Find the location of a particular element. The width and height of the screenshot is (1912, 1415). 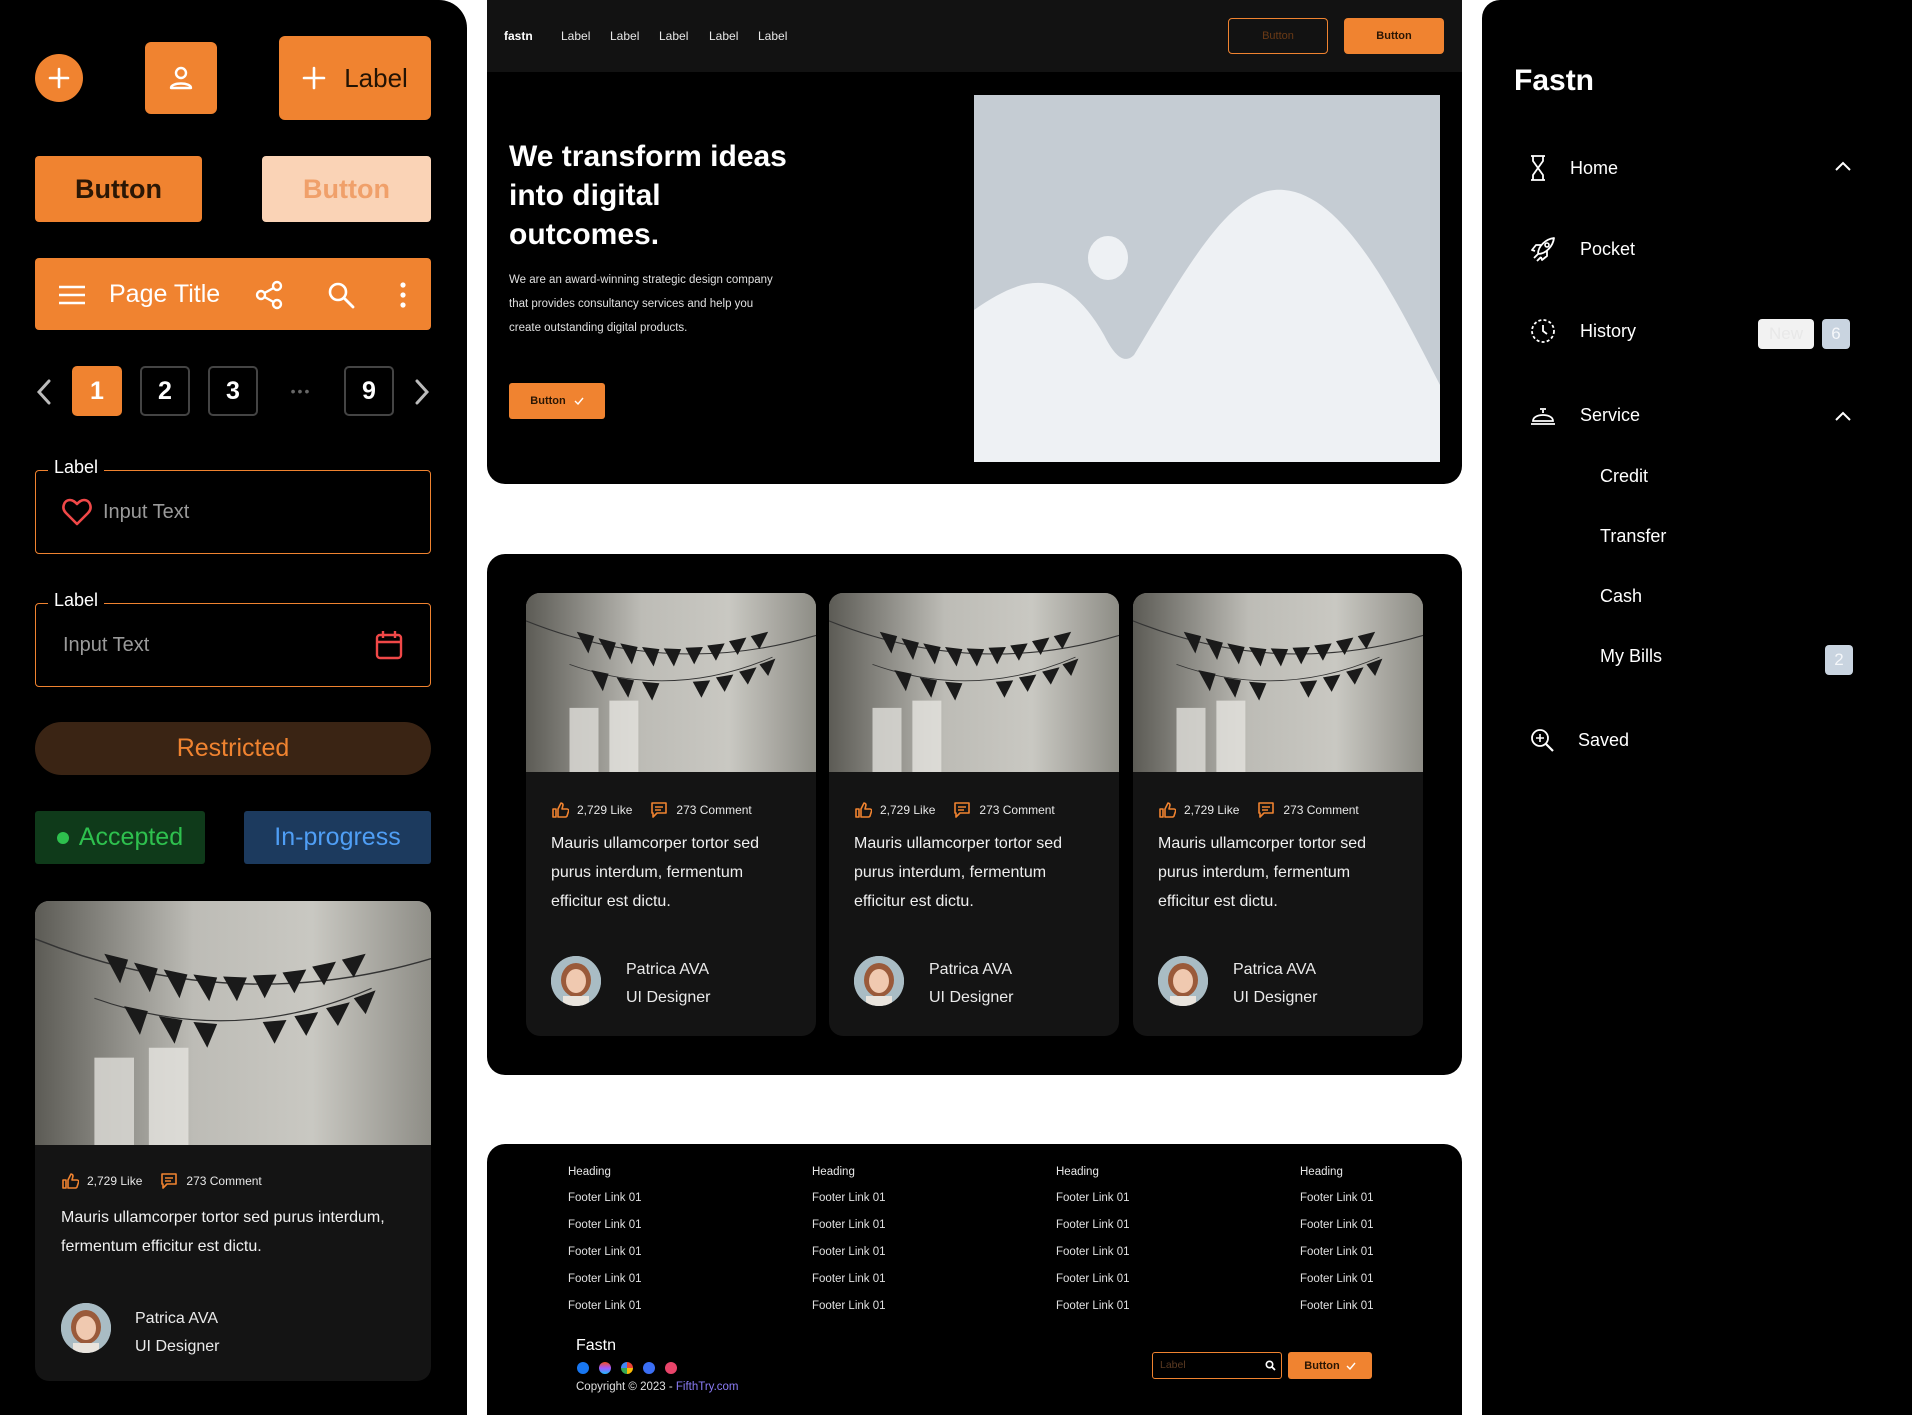

page-9-button: 9 is located at coordinates (369, 391).